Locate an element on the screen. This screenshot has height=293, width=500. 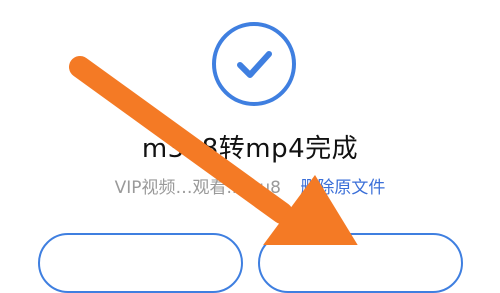
checkmark-icon is located at coordinates (254, 64).